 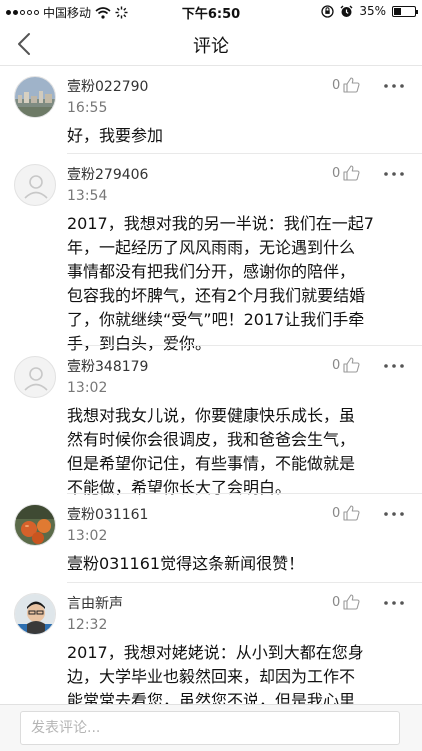 What do you see at coordinates (87, 108) in the screenshot?
I see `comment-time: 16:55` at bounding box center [87, 108].